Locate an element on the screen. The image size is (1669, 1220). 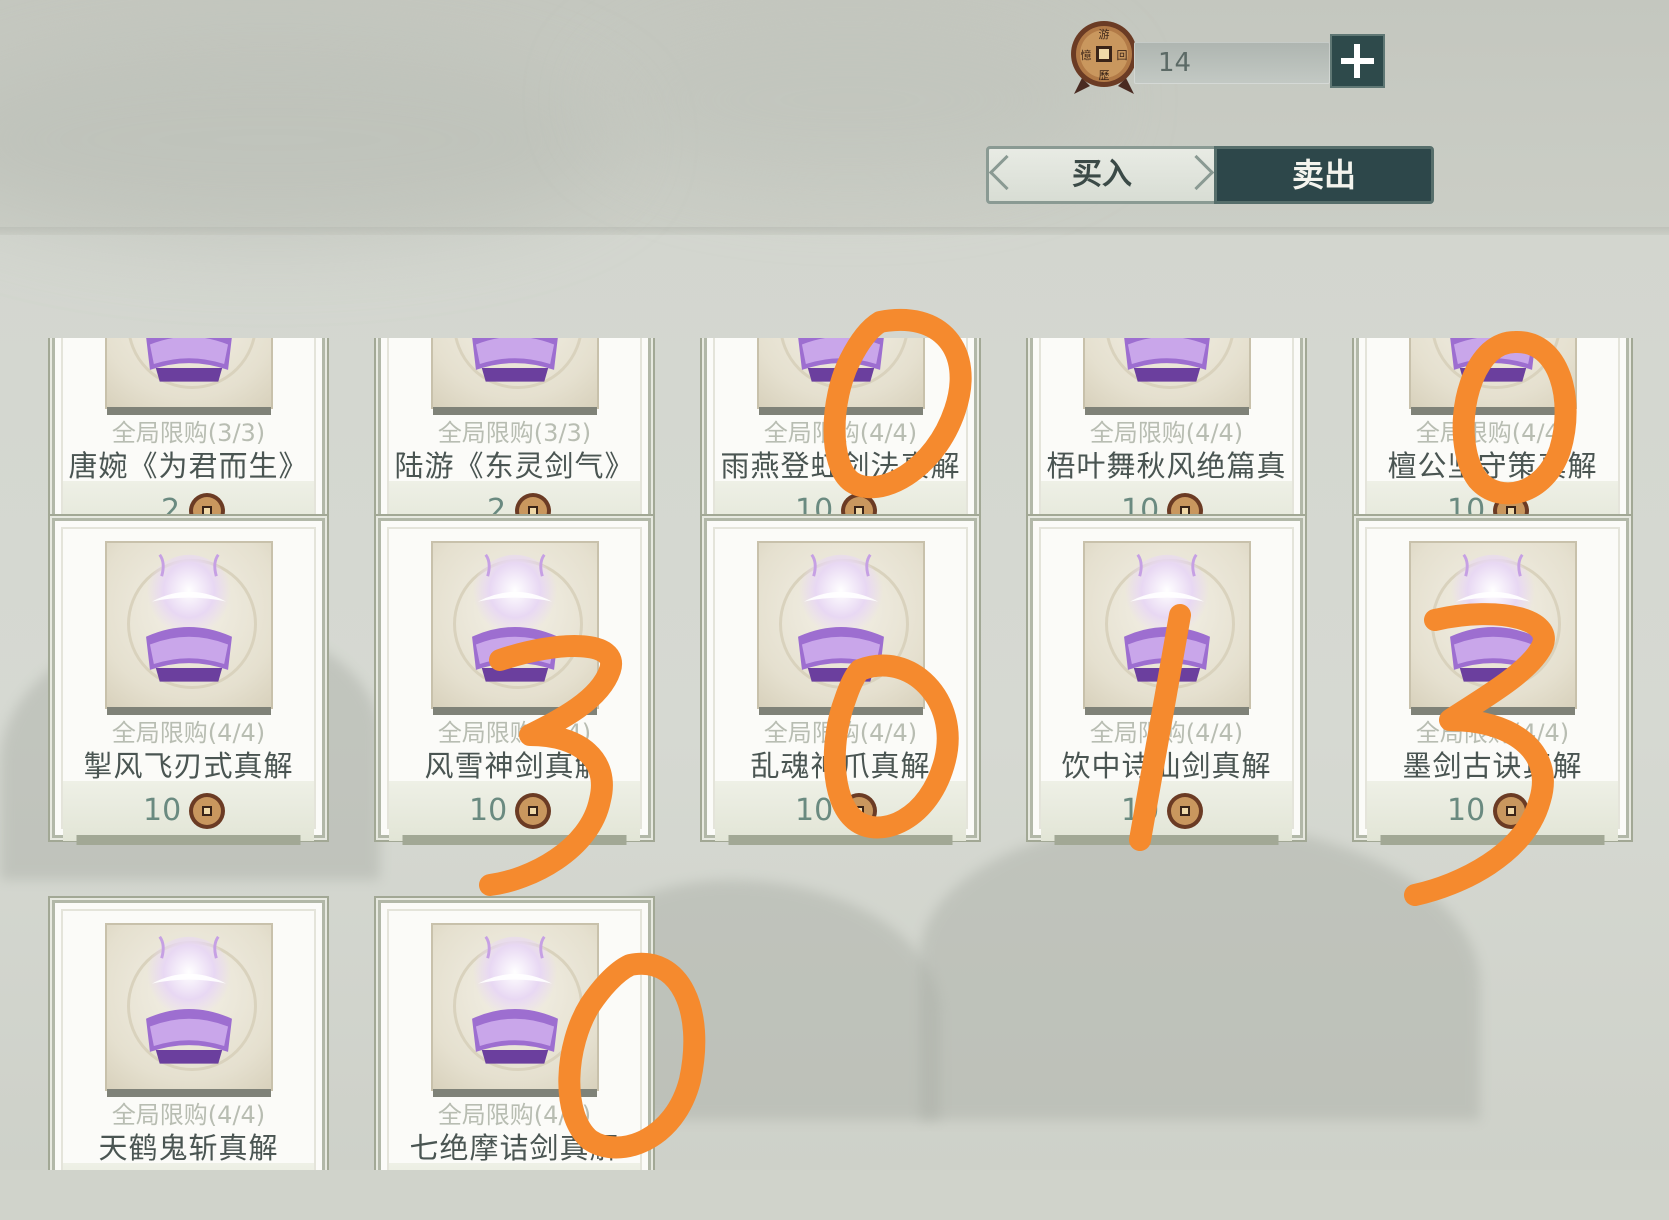
item-card: 全局限购(4/4) 风雪神剑真解 10 is located at coordinates (514, 681).